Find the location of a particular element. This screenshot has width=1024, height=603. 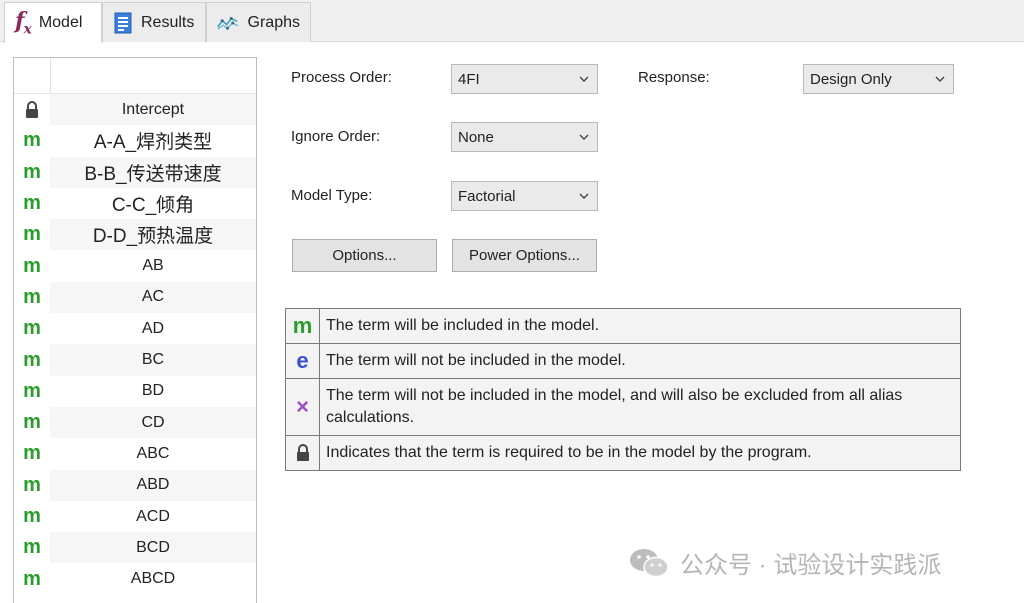

tab-model-label: Model is located at coordinates (60, 22).